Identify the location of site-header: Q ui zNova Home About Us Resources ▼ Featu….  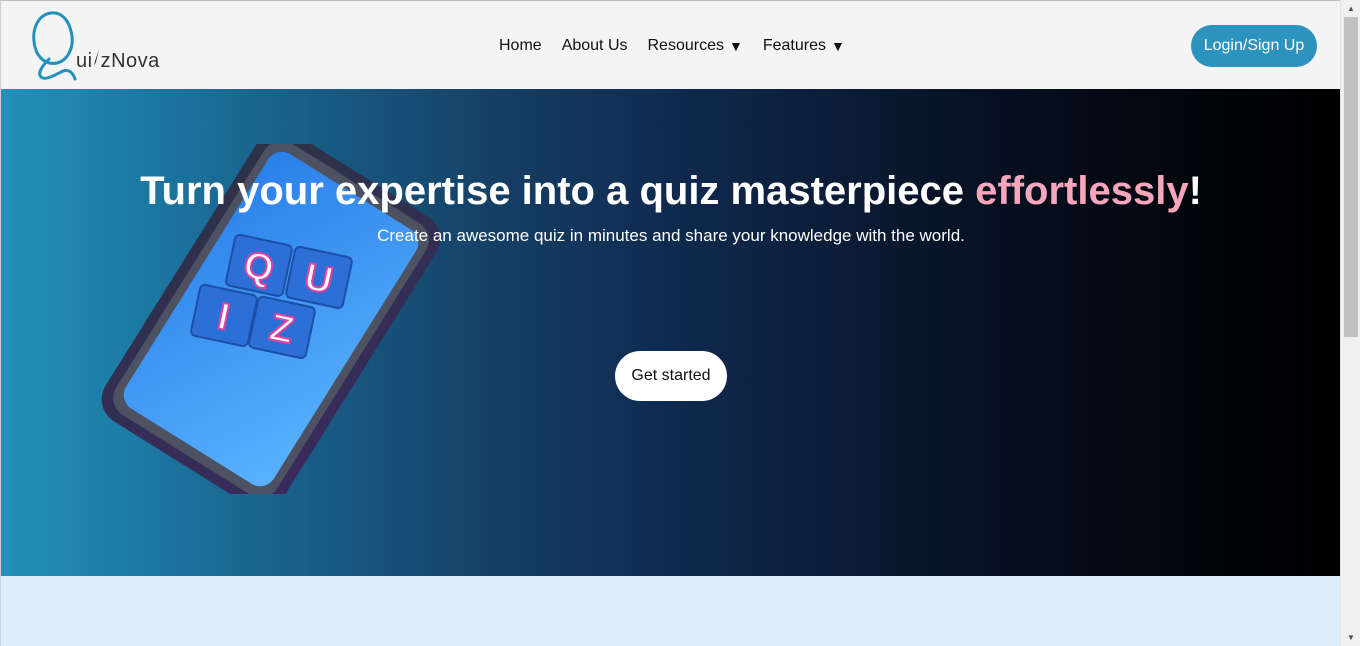
(670, 45).